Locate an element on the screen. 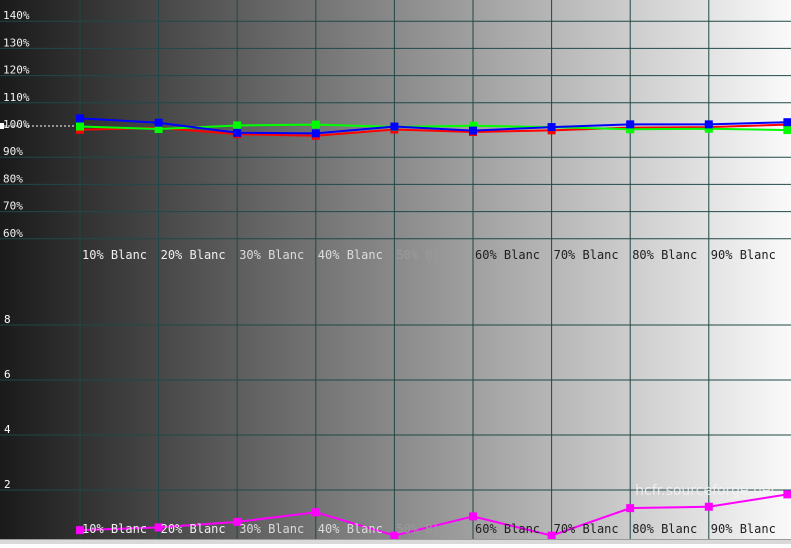 Image resolution: width=791 pixels, height=548 pixels. y-tick-label: 110% is located at coordinates (16, 97).